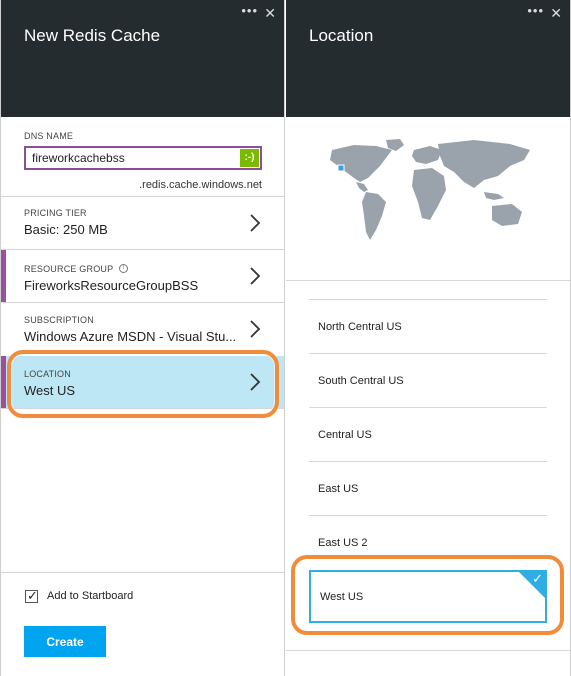 The image size is (571, 676). Describe the element at coordinates (111, 285) in the screenshot. I see `resource-group-value: FireworksResourceGroupBSS` at that location.